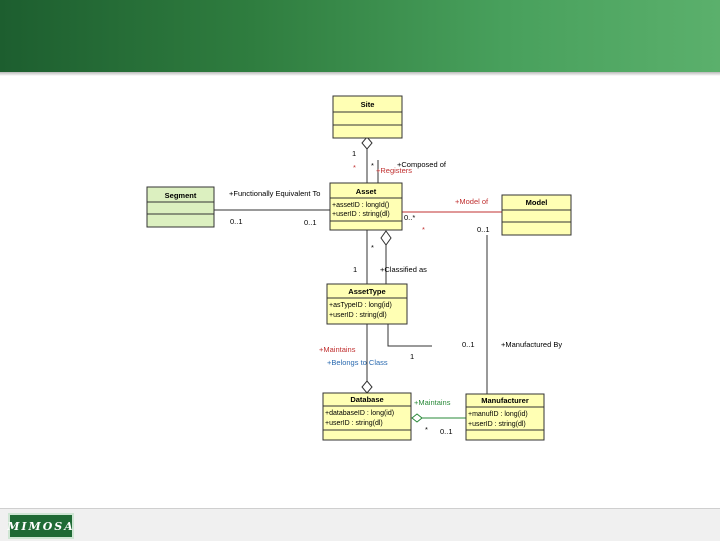  Describe the element at coordinates (358, 315) in the screenshot. I see `assettype-attr-1: +userID : string(dl)` at that location.